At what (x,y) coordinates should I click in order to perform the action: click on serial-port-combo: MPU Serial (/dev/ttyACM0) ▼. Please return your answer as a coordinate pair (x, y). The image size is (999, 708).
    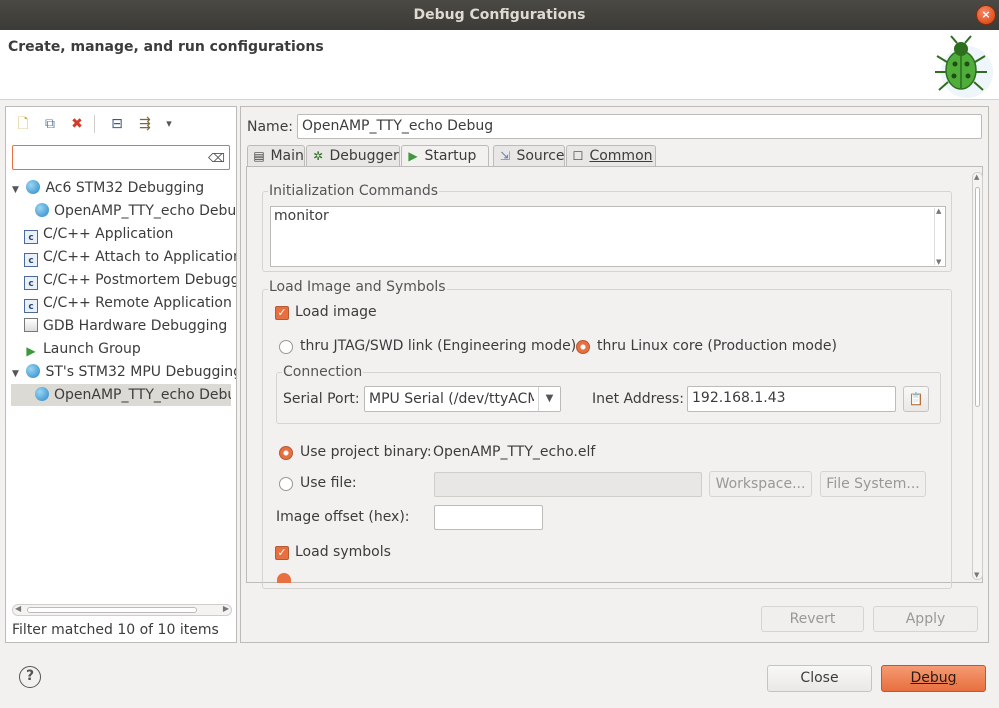
    Looking at the image, I should click on (462, 399).